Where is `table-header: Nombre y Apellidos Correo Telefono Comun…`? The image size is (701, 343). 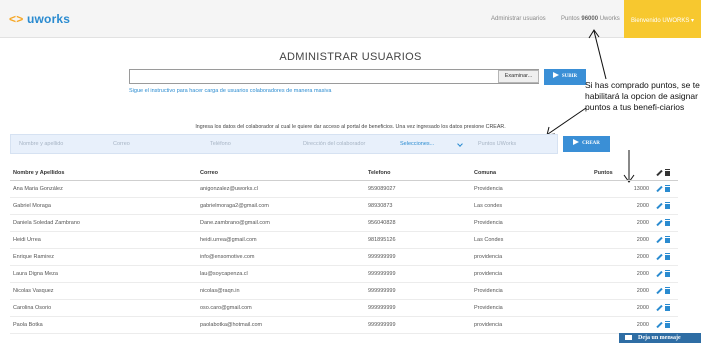
table-header: Nombre y Apellidos Correo Telefono Comun… is located at coordinates (344, 173).